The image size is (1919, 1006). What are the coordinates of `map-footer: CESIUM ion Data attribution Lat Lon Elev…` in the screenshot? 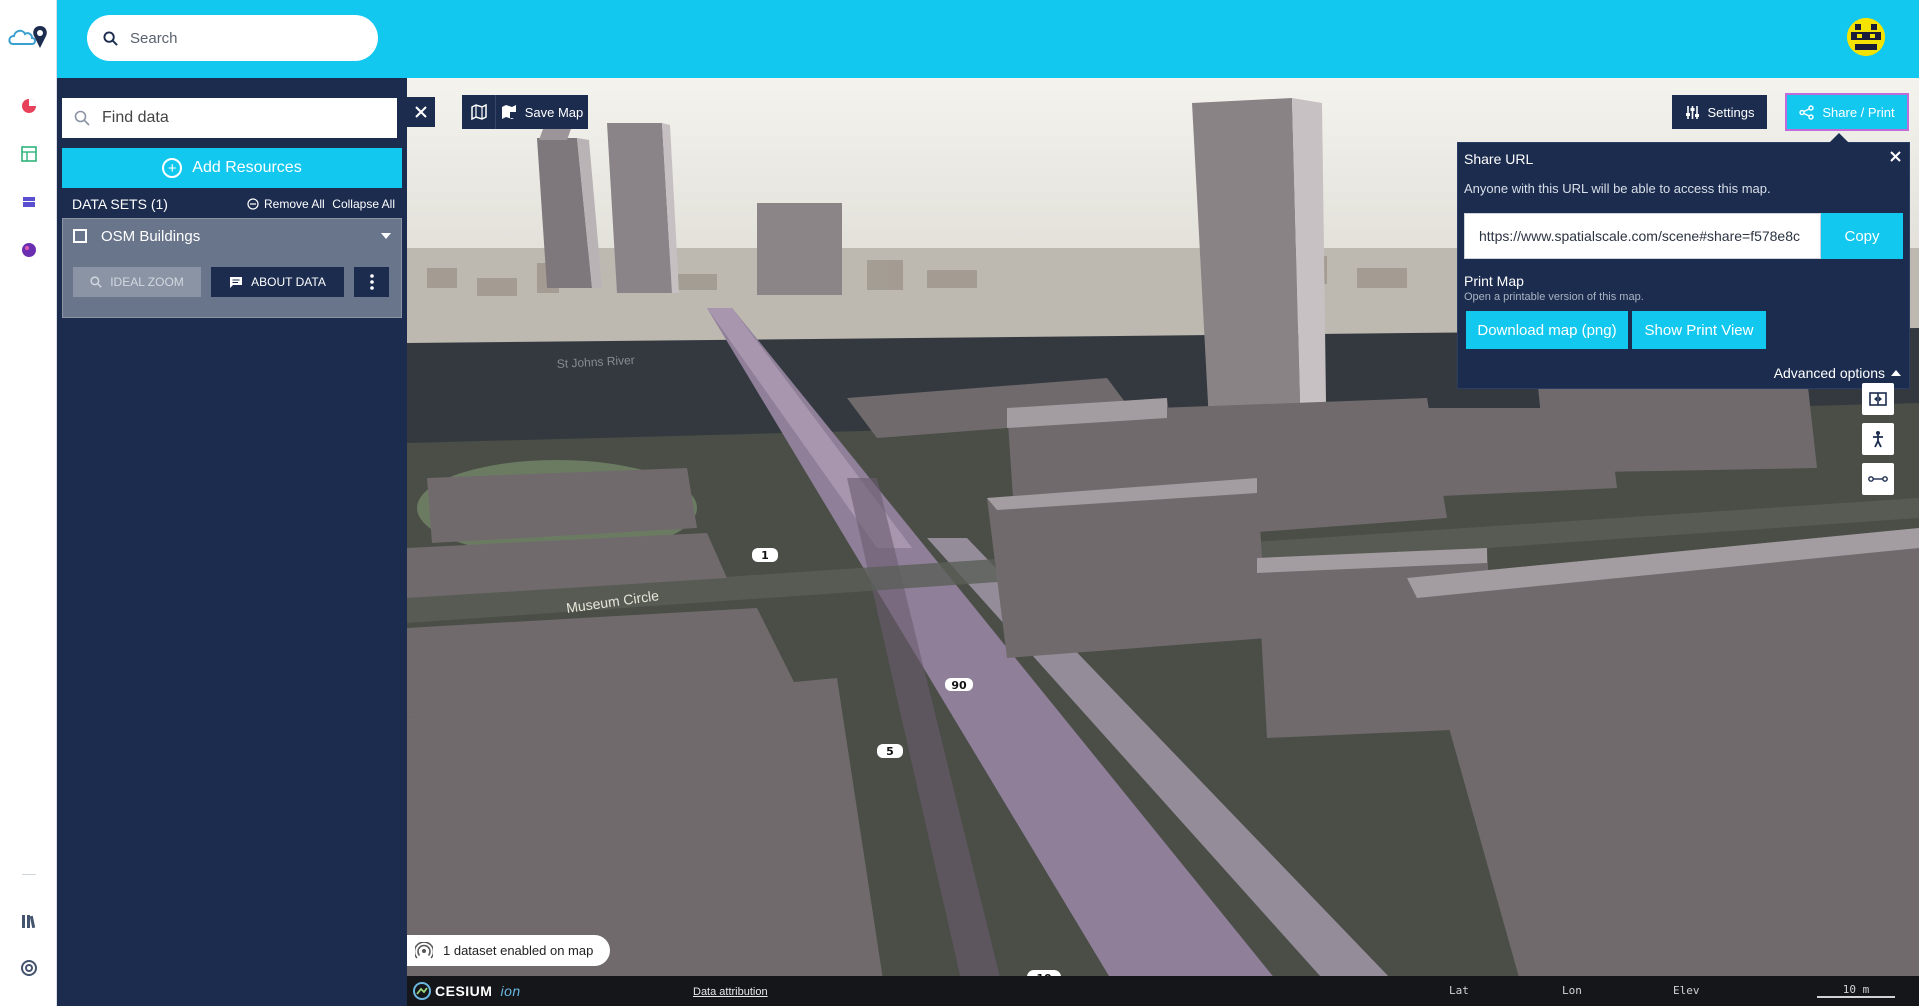 It's located at (1163, 991).